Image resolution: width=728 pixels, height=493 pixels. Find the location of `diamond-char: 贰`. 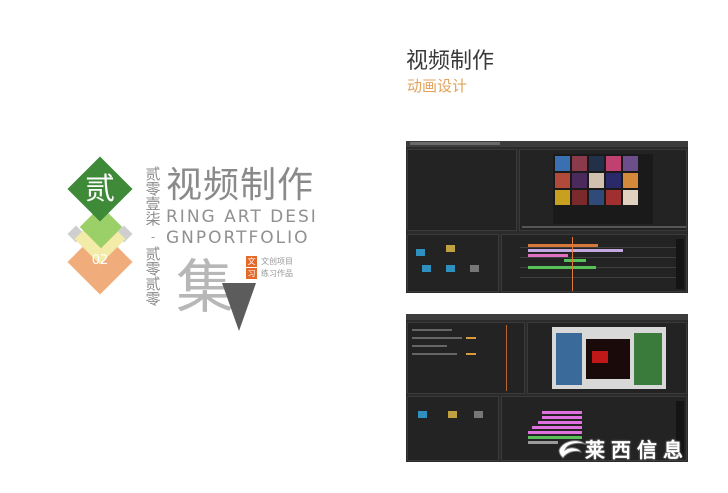

diamond-char: 贰 is located at coordinates (100, 189).